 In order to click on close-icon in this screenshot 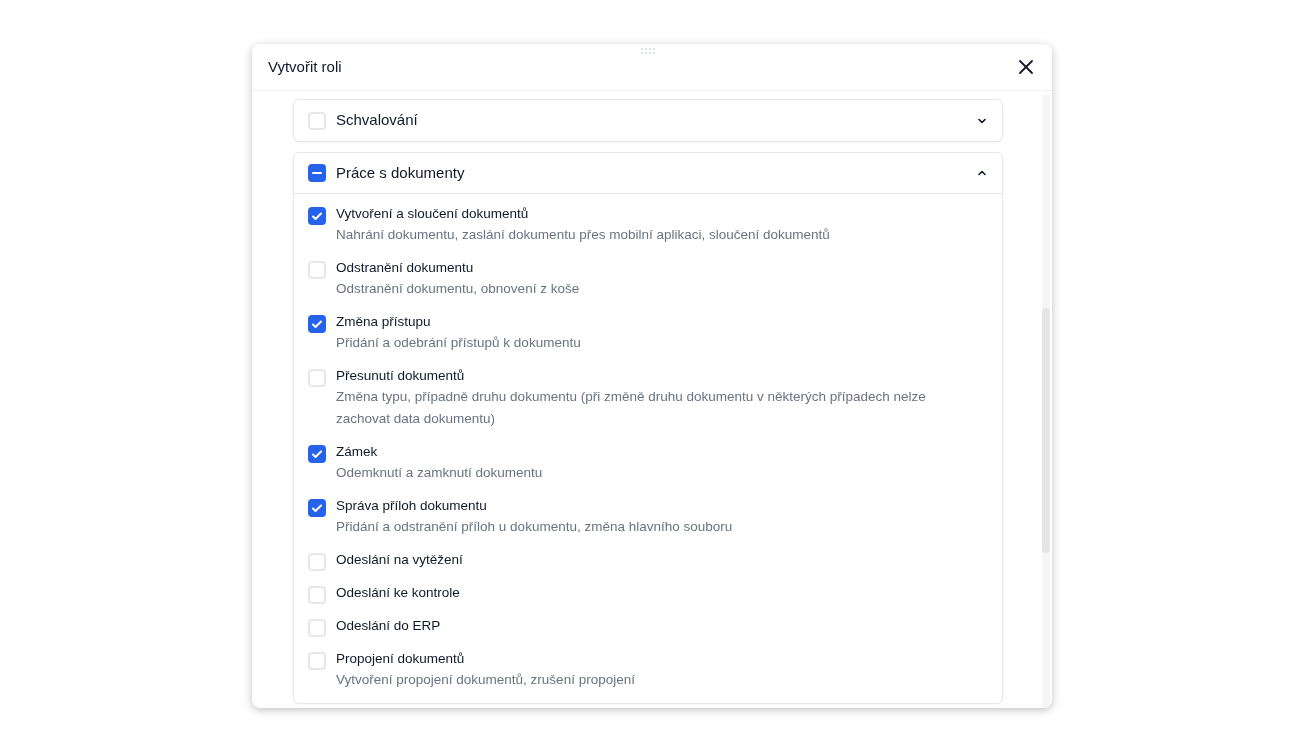, I will do `click(1026, 67)`.